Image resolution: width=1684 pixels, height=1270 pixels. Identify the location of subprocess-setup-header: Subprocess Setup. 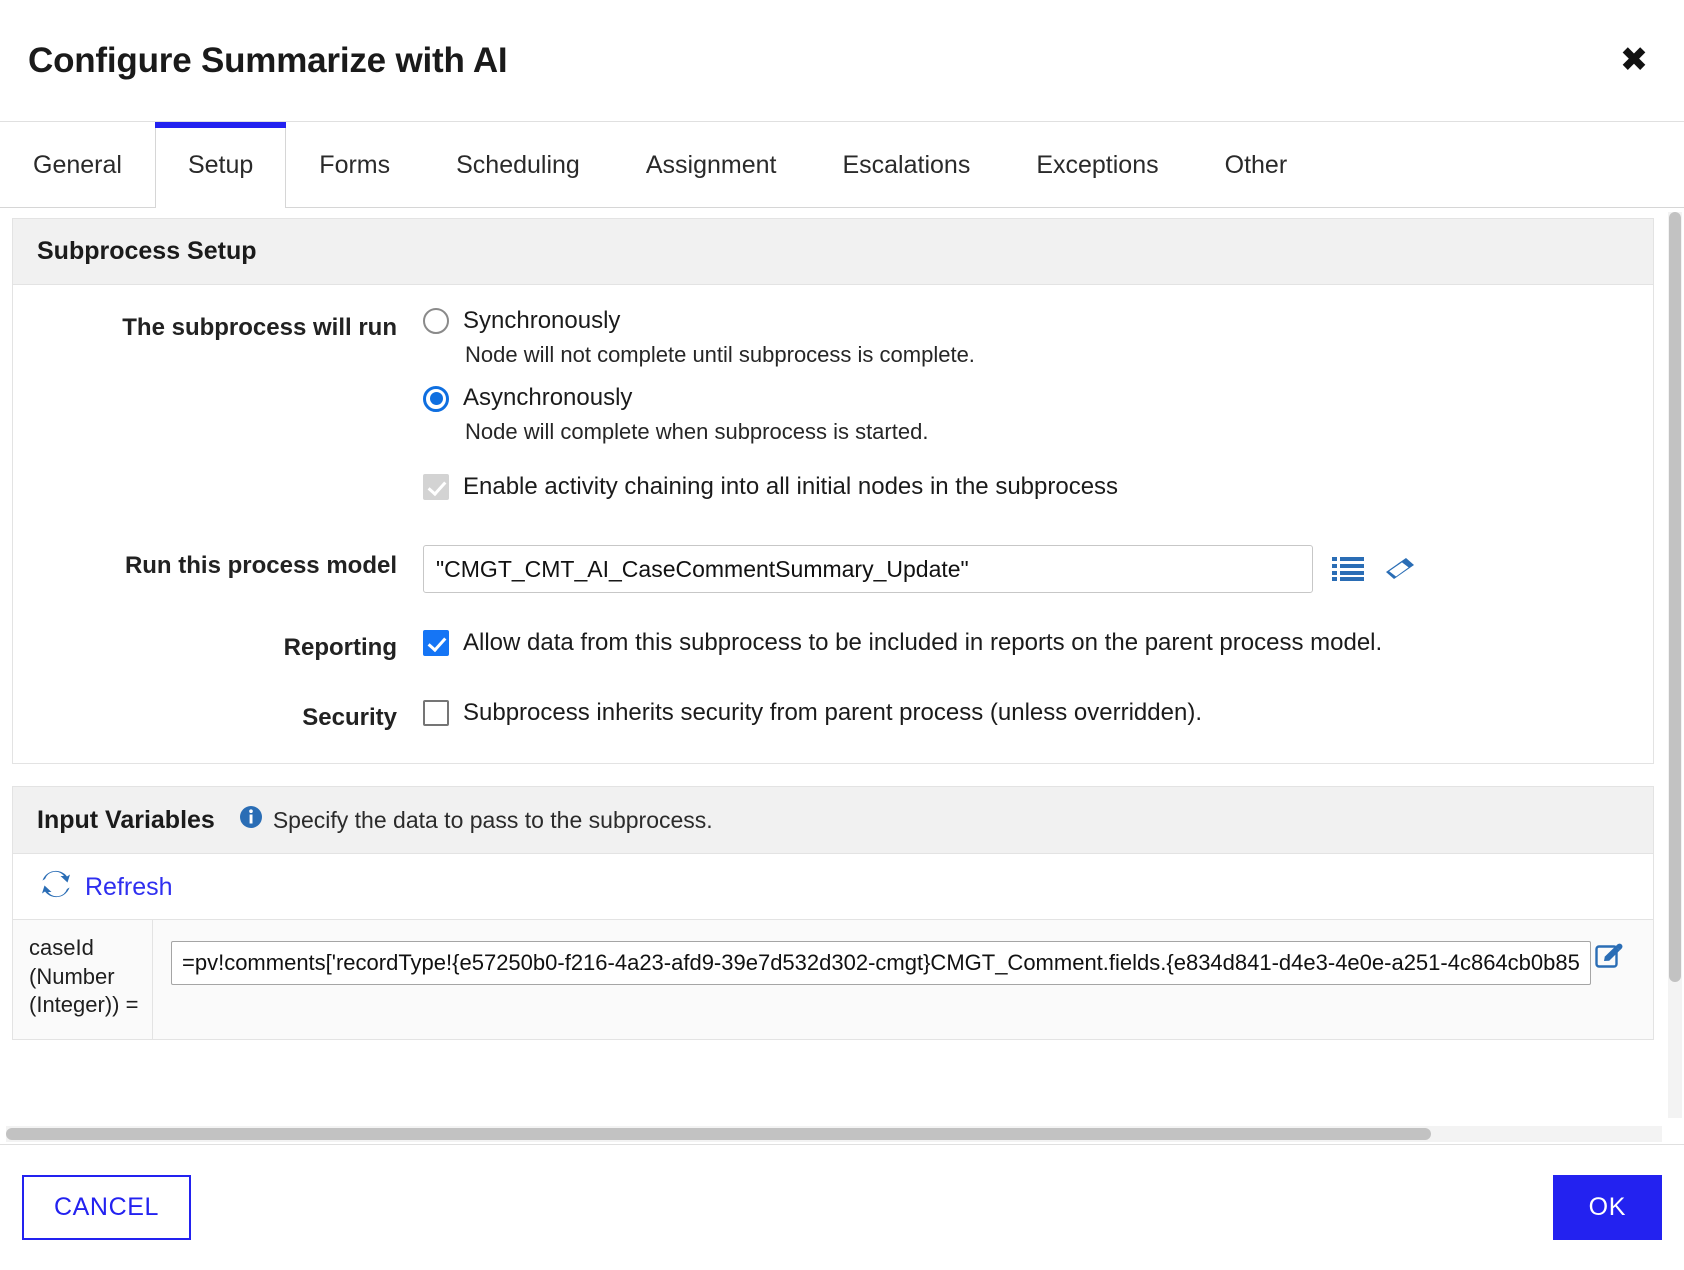
(833, 252).